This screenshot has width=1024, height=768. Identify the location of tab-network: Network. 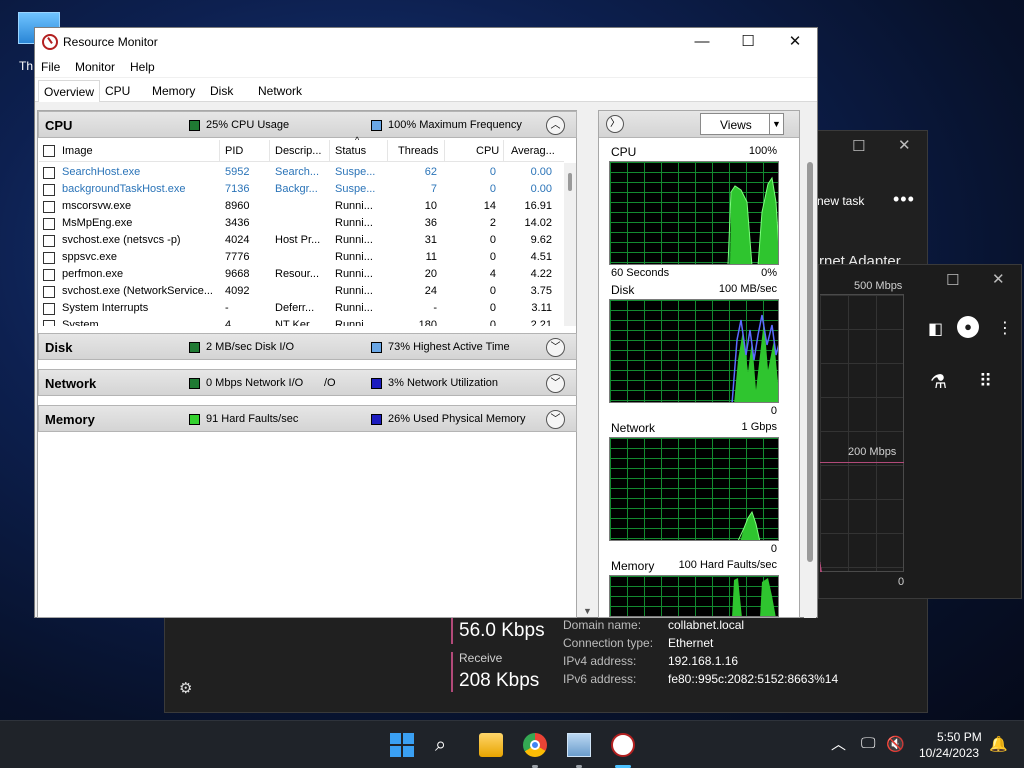
(280, 91).